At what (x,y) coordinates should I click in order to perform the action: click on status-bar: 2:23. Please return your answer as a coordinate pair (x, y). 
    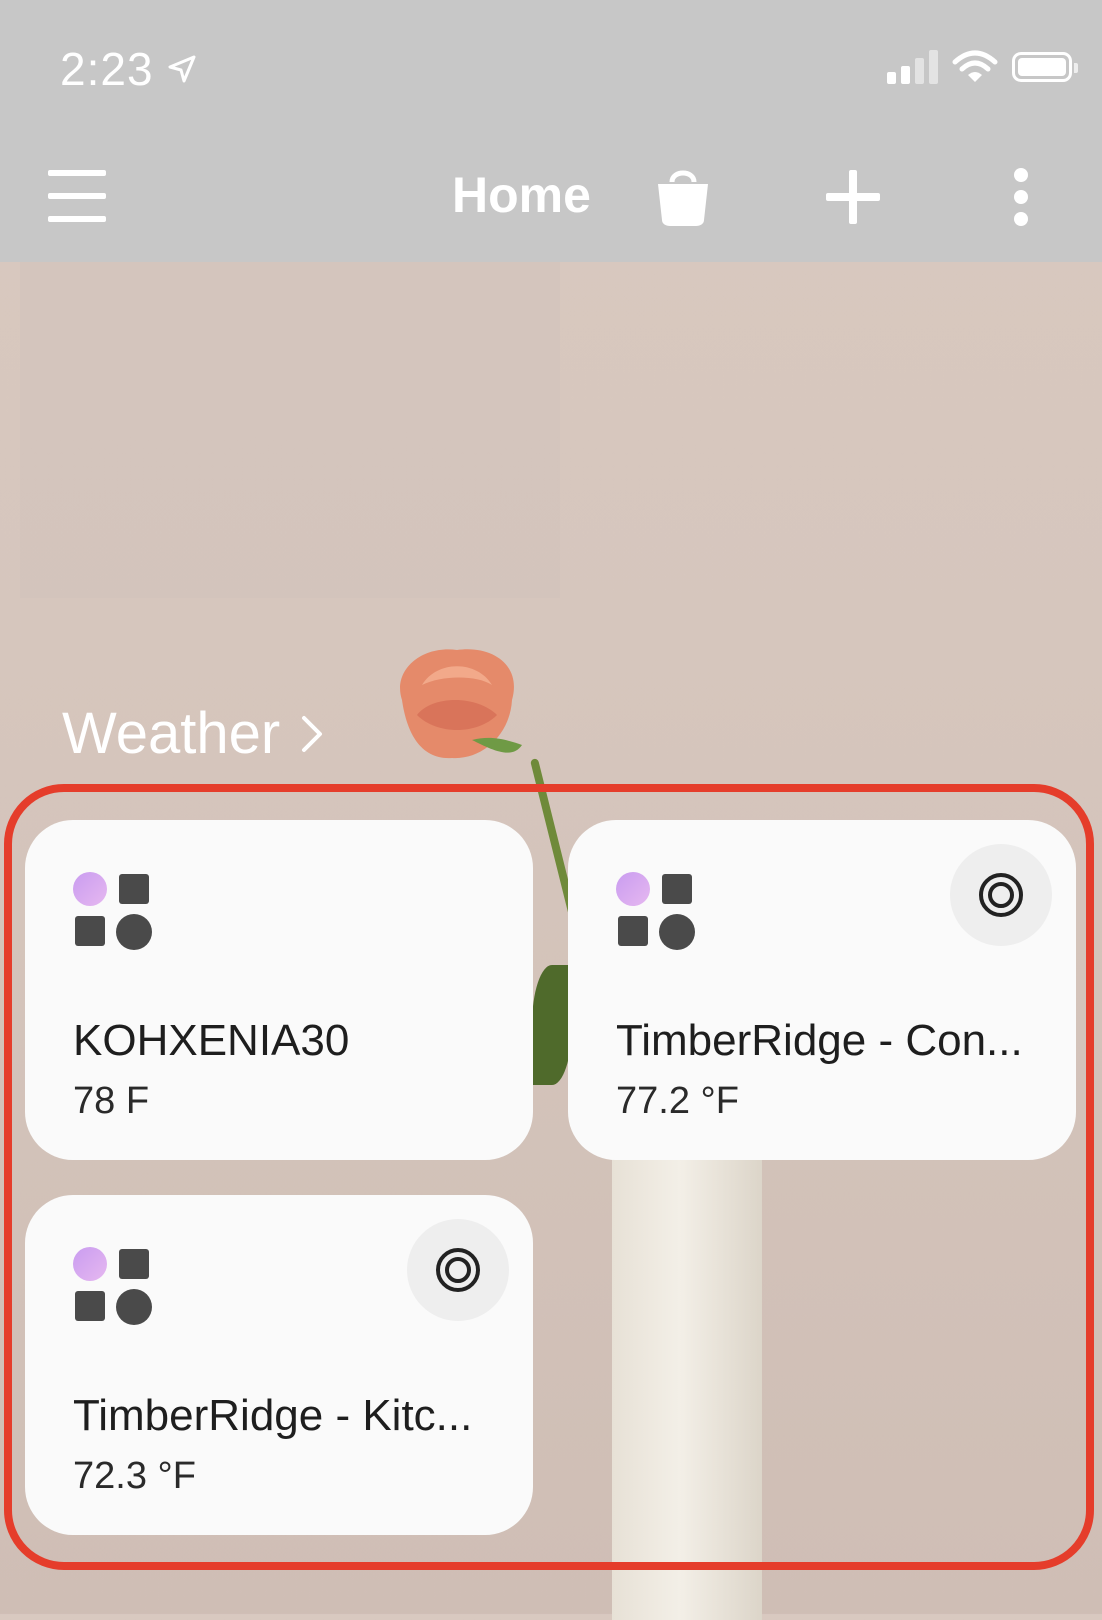
    Looking at the image, I should click on (551, 65).